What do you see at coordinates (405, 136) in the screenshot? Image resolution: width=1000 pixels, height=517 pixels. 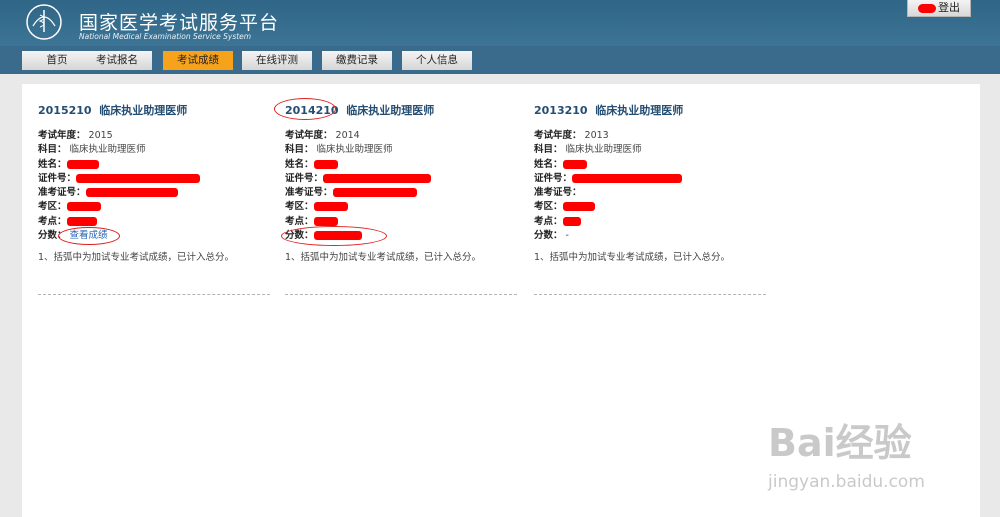 I see `year-row: 考试年度： 2014` at bounding box center [405, 136].